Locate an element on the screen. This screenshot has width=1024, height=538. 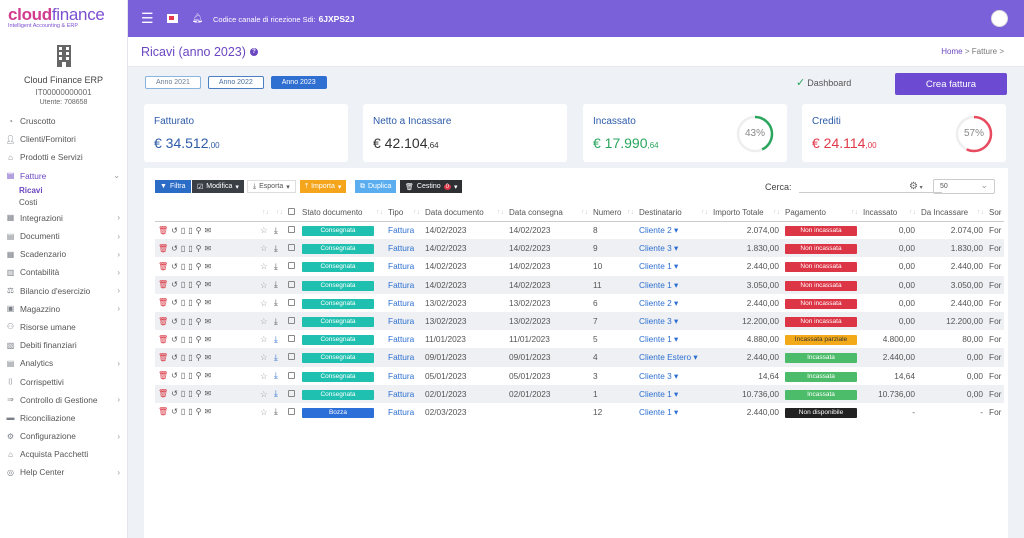
breadcrumb-fatture: Fatture is located at coordinates (984, 51).